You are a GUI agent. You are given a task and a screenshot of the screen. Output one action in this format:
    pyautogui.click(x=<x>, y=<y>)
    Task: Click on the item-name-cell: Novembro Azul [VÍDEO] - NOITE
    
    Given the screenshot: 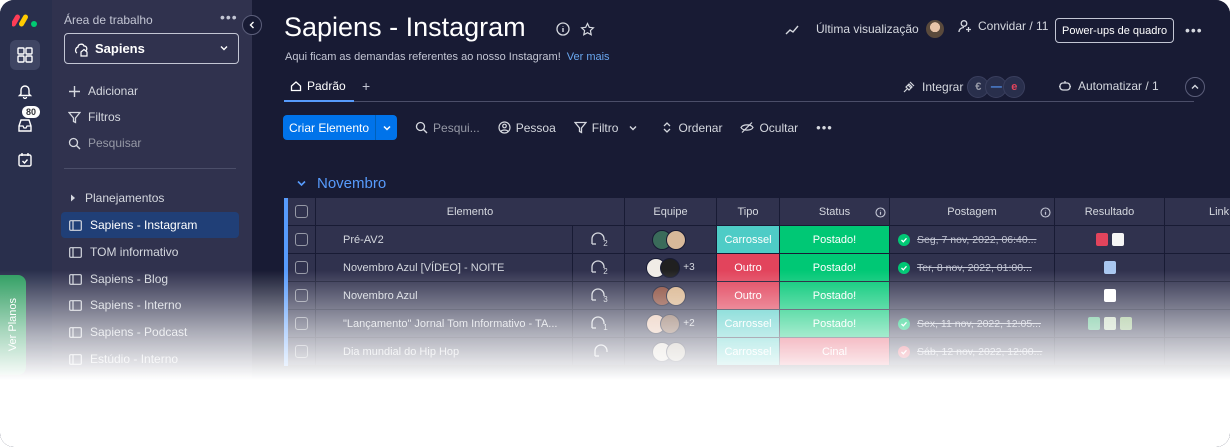 What is the action you would take?
    pyautogui.click(x=444, y=268)
    